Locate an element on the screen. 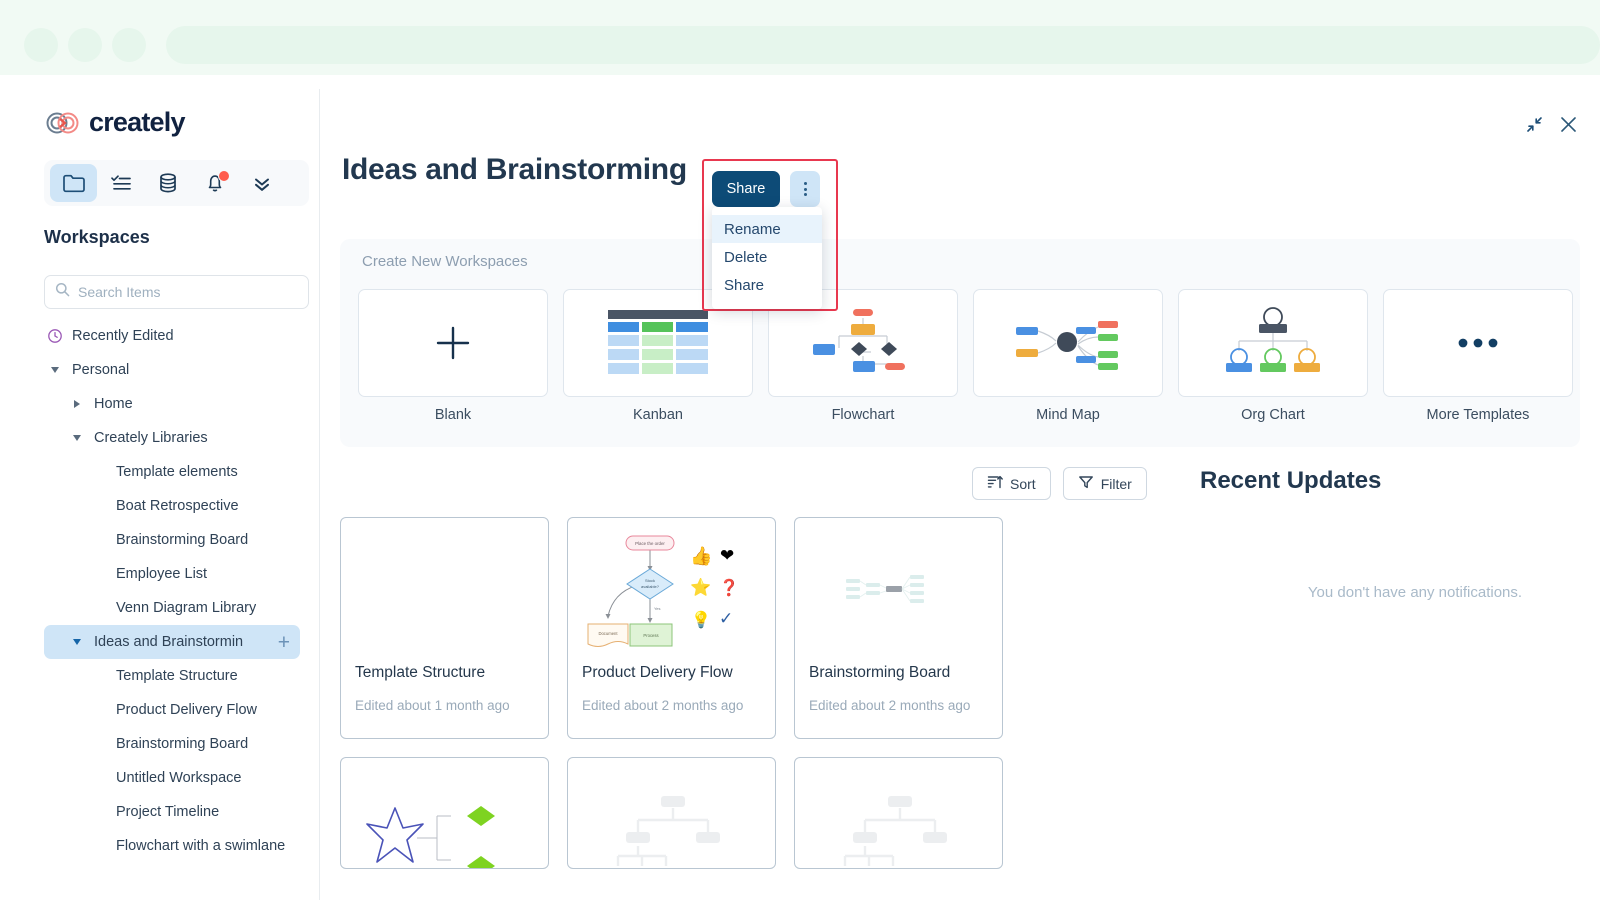  sidebar-item-project-timeline: Project Timeline is located at coordinates (175, 812).